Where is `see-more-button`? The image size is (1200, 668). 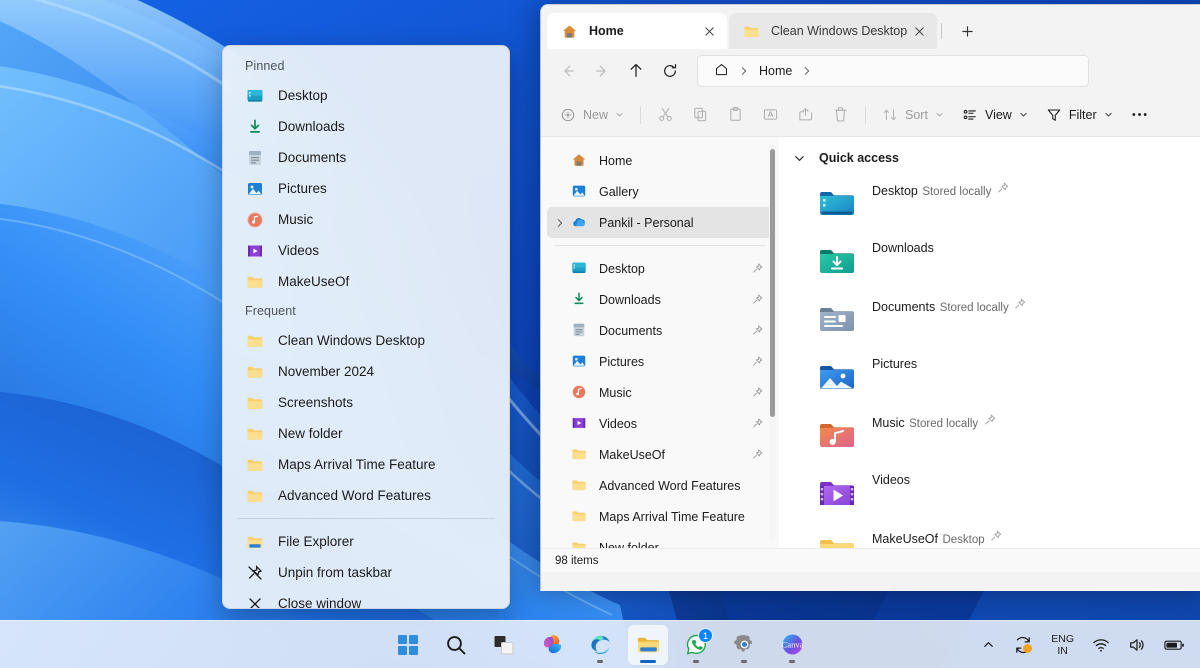 see-more-button is located at coordinates (1139, 115).